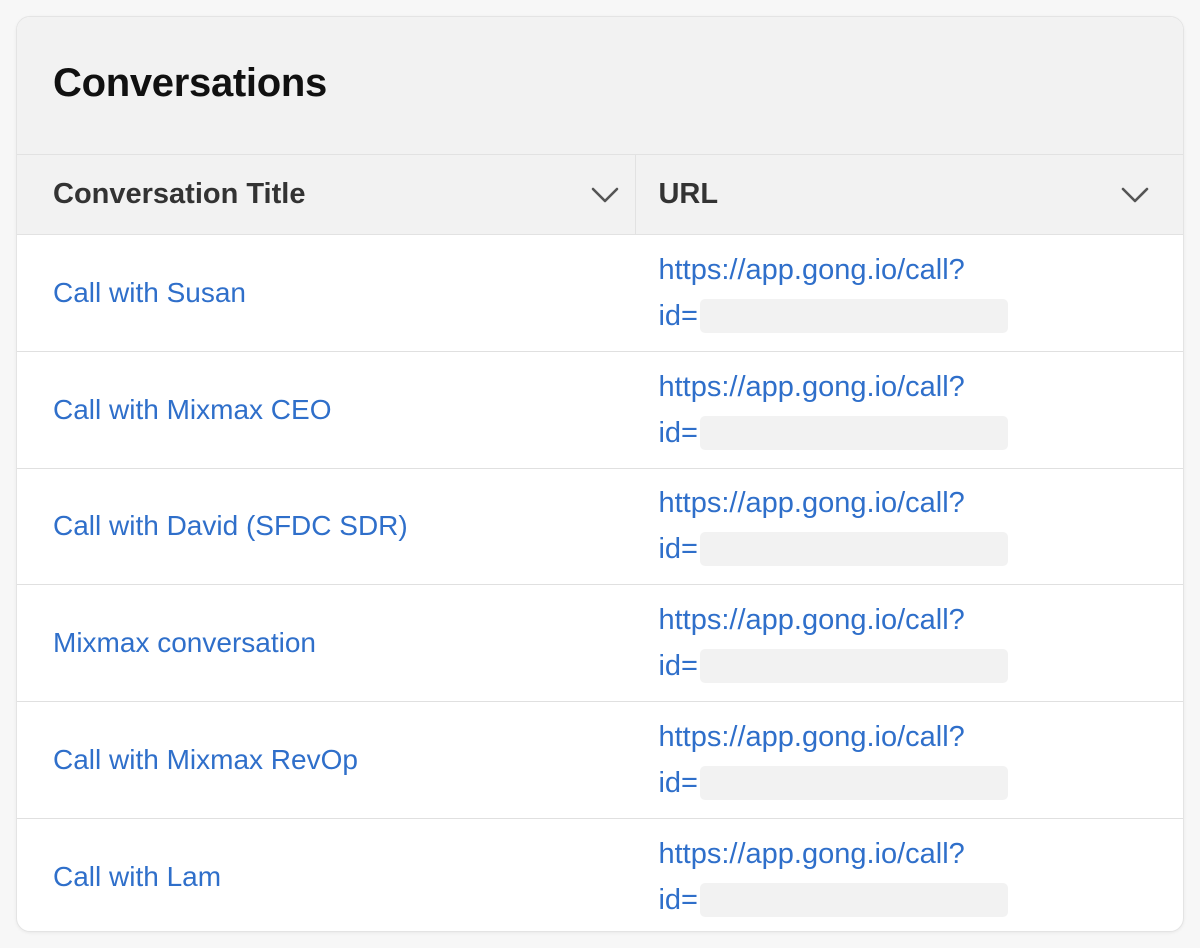 Image resolution: width=1200 pixels, height=948 pixels. What do you see at coordinates (326, 875) in the screenshot?
I see `title-cell: Call with Lam` at bounding box center [326, 875].